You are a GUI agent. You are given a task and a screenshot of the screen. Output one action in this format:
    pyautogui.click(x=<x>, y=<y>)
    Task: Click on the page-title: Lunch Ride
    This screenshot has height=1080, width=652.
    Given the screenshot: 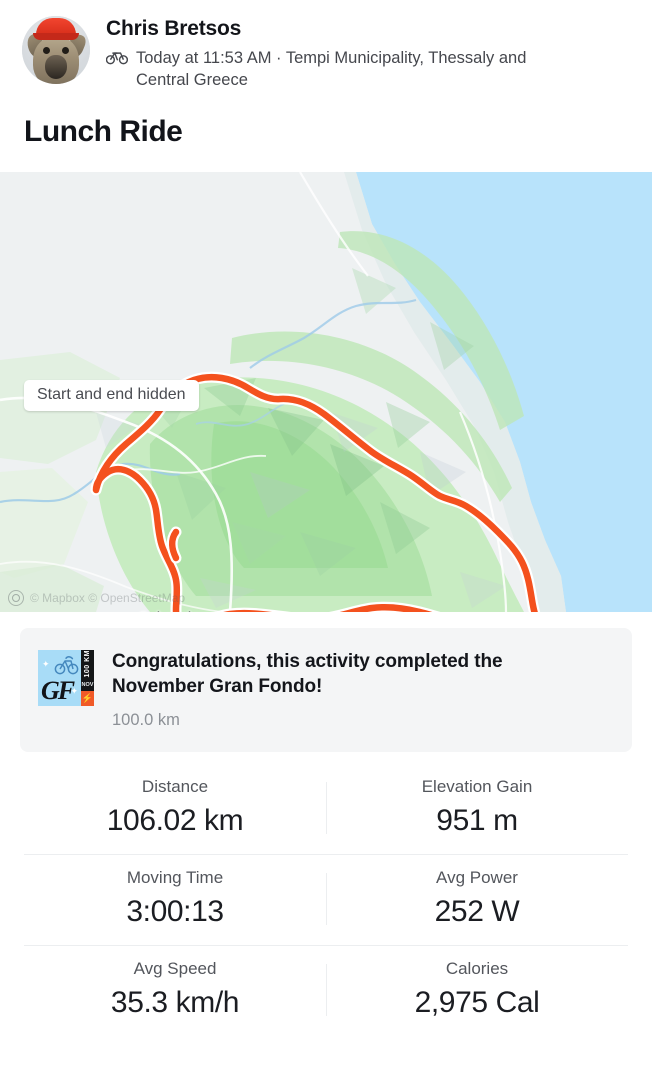 What is the action you would take?
    pyautogui.click(x=103, y=131)
    